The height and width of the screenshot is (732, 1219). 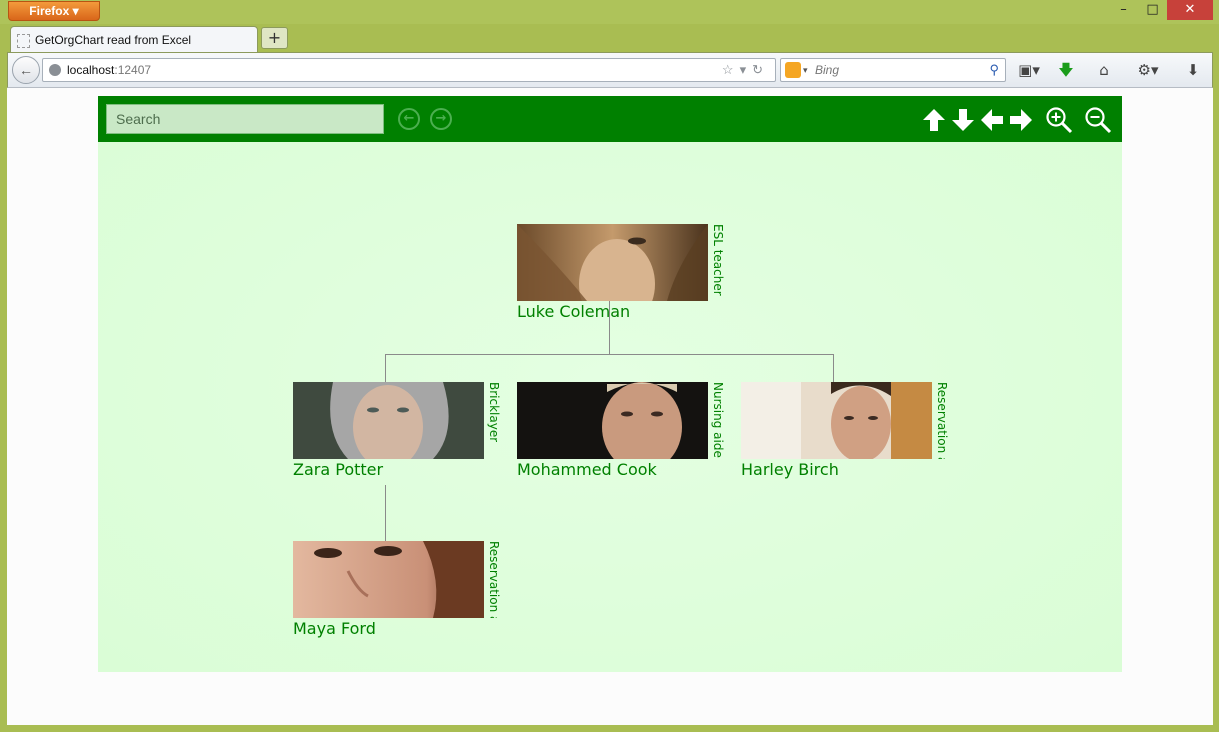 What do you see at coordinates (1152, 10) in the screenshot?
I see `maximize-button: □` at bounding box center [1152, 10].